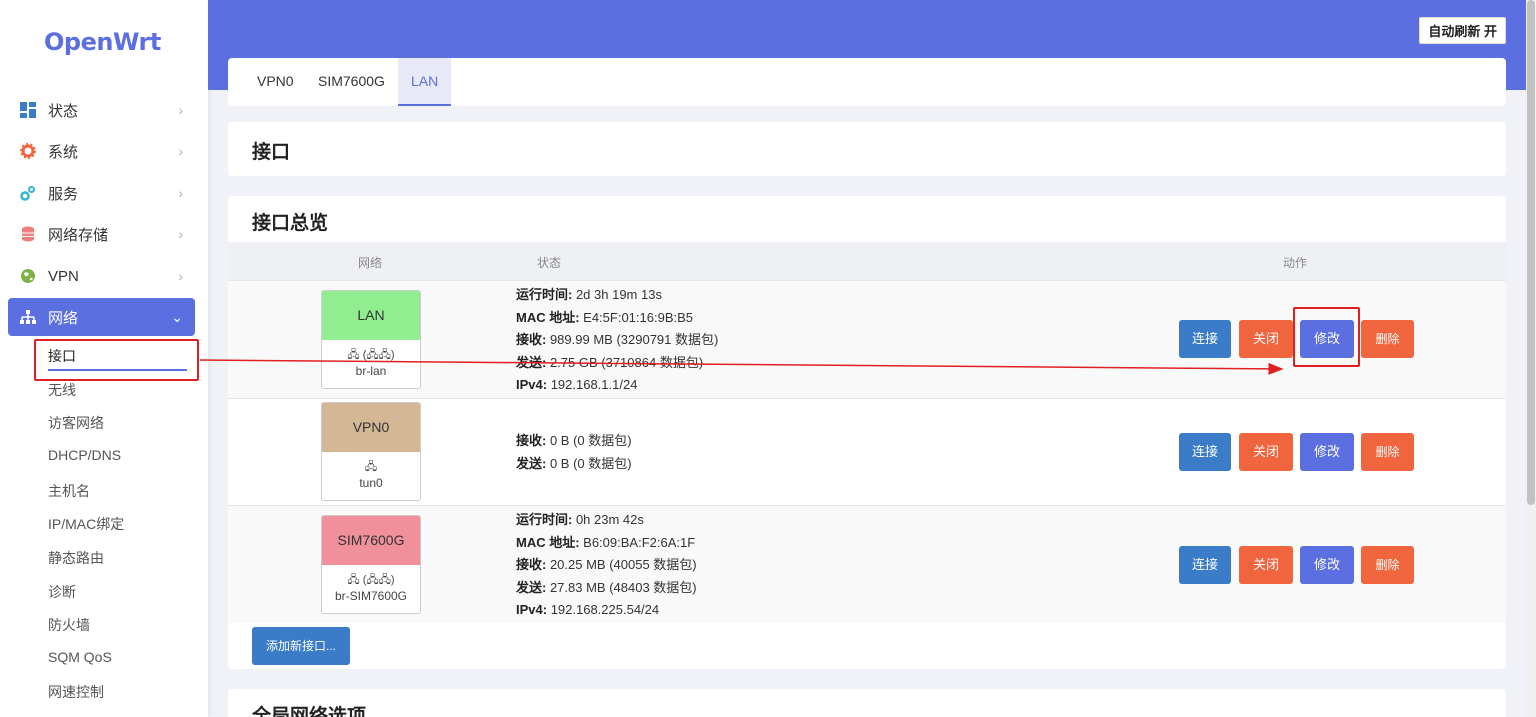 Image resolution: width=1536 pixels, height=717 pixels. I want to click on sub-item-hostnames: 主机名, so click(69, 491).